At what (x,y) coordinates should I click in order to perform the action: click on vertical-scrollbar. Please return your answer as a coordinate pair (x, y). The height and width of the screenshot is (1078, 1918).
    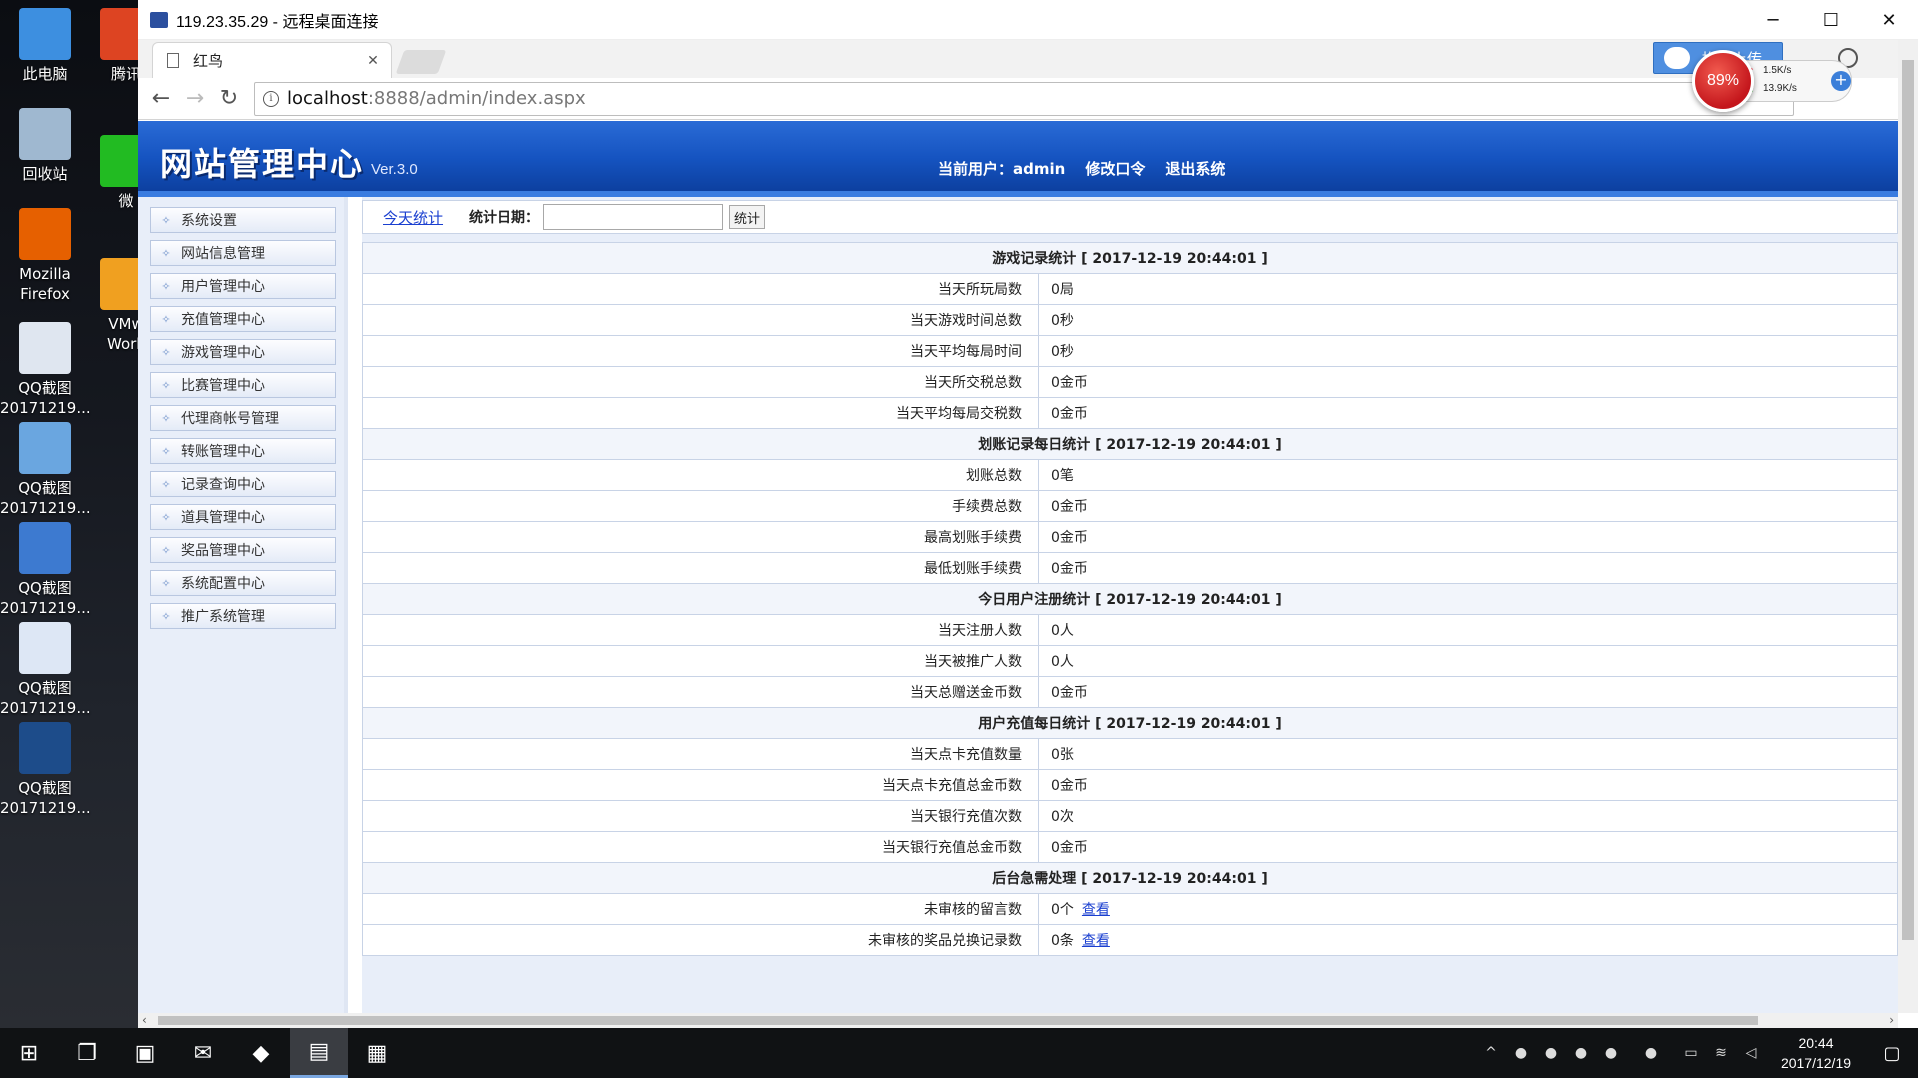
    Looking at the image, I should click on (1908, 526).